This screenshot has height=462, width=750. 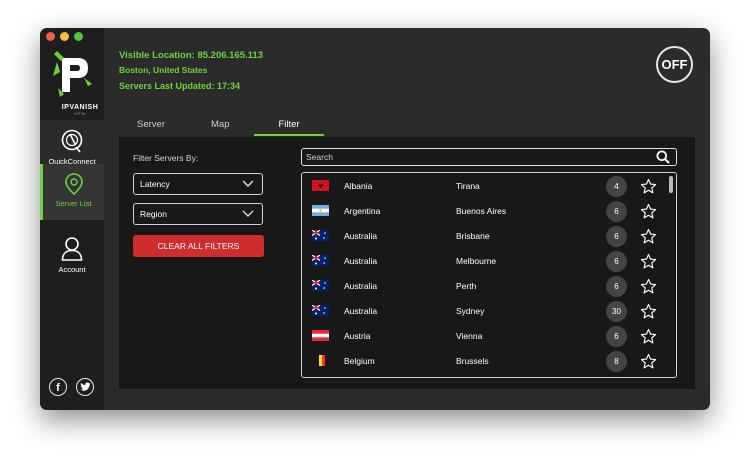 What do you see at coordinates (80, 113) in the screenshot?
I see `logo-subtext: VPN` at bounding box center [80, 113].